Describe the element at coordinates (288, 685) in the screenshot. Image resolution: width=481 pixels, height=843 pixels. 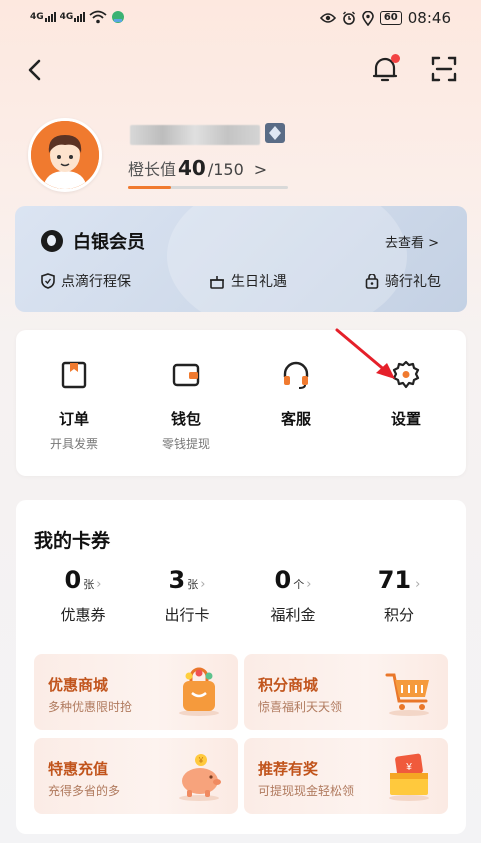
I see `promo-title: 积分商城` at that location.